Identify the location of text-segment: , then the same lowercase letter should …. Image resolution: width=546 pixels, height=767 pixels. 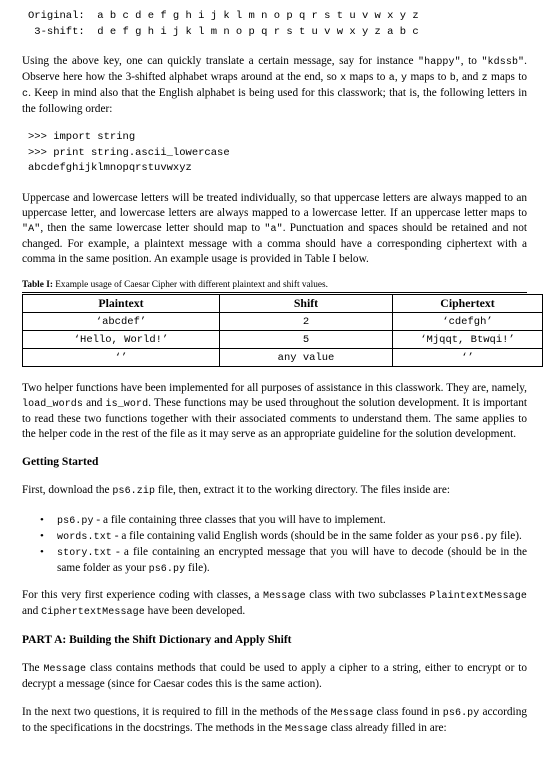
(152, 227).